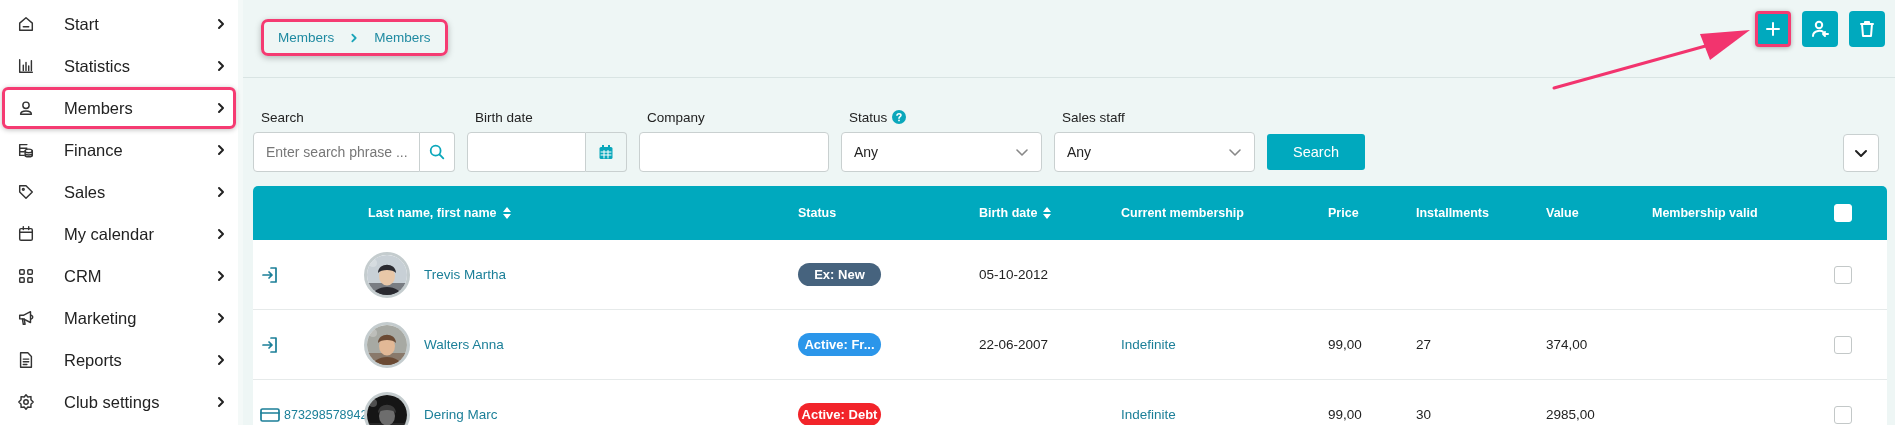 The height and width of the screenshot is (425, 1895). Describe the element at coordinates (282, 117) in the screenshot. I see `filter-label: Search` at that location.